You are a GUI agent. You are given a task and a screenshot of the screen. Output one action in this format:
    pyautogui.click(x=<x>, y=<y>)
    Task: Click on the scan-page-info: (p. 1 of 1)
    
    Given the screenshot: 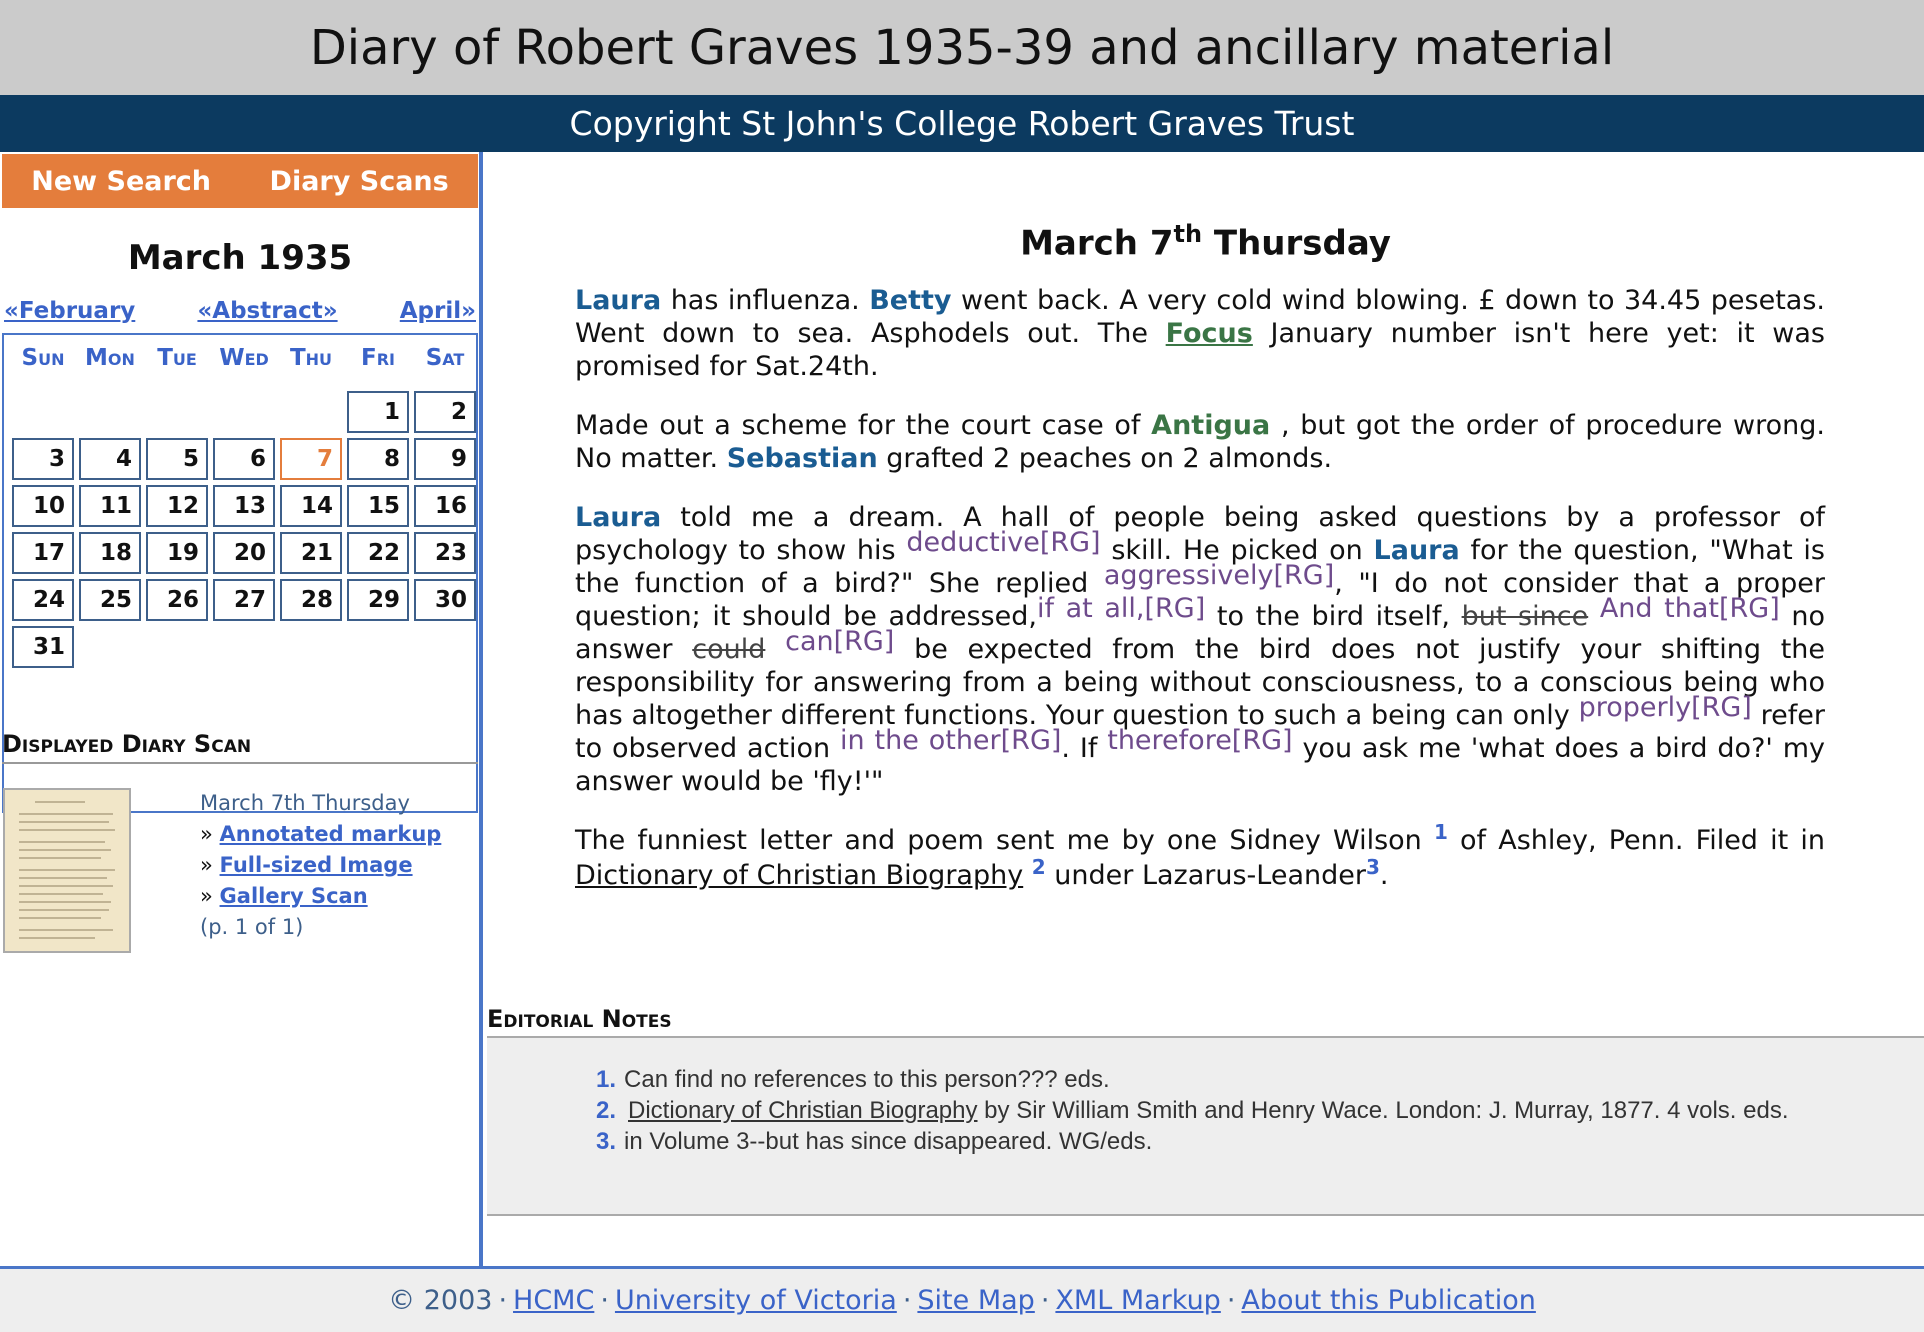 What is the action you would take?
    pyautogui.click(x=252, y=927)
    